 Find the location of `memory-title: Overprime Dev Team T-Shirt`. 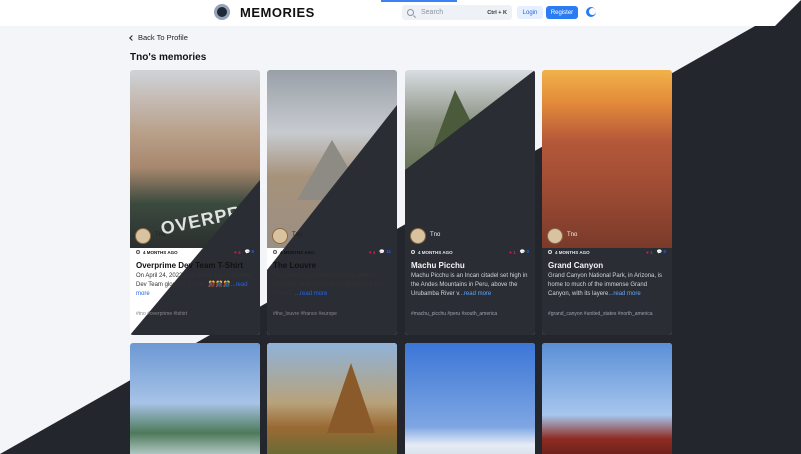

memory-title: Overprime Dev Team T-Shirt is located at coordinates (189, 265).